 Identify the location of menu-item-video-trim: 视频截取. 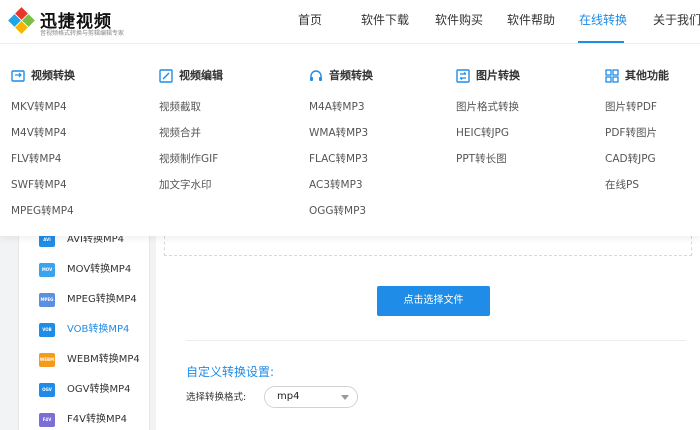
(180, 107).